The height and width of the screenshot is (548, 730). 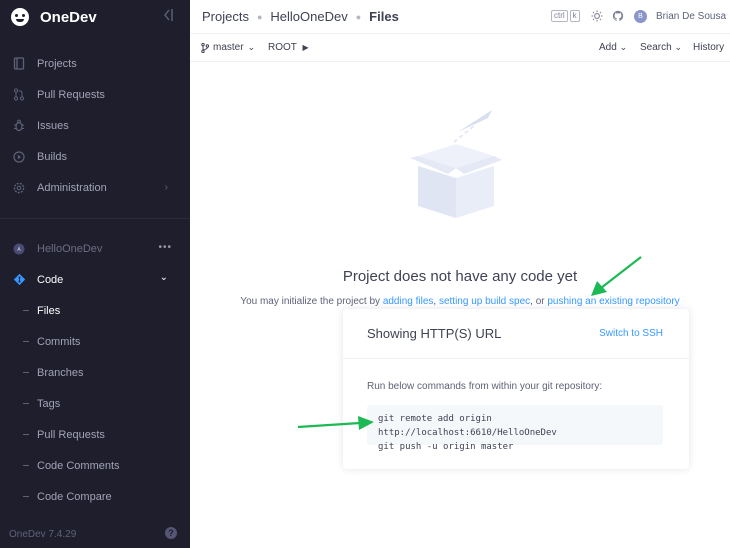 What do you see at coordinates (19, 280) in the screenshot?
I see `git-icon` at bounding box center [19, 280].